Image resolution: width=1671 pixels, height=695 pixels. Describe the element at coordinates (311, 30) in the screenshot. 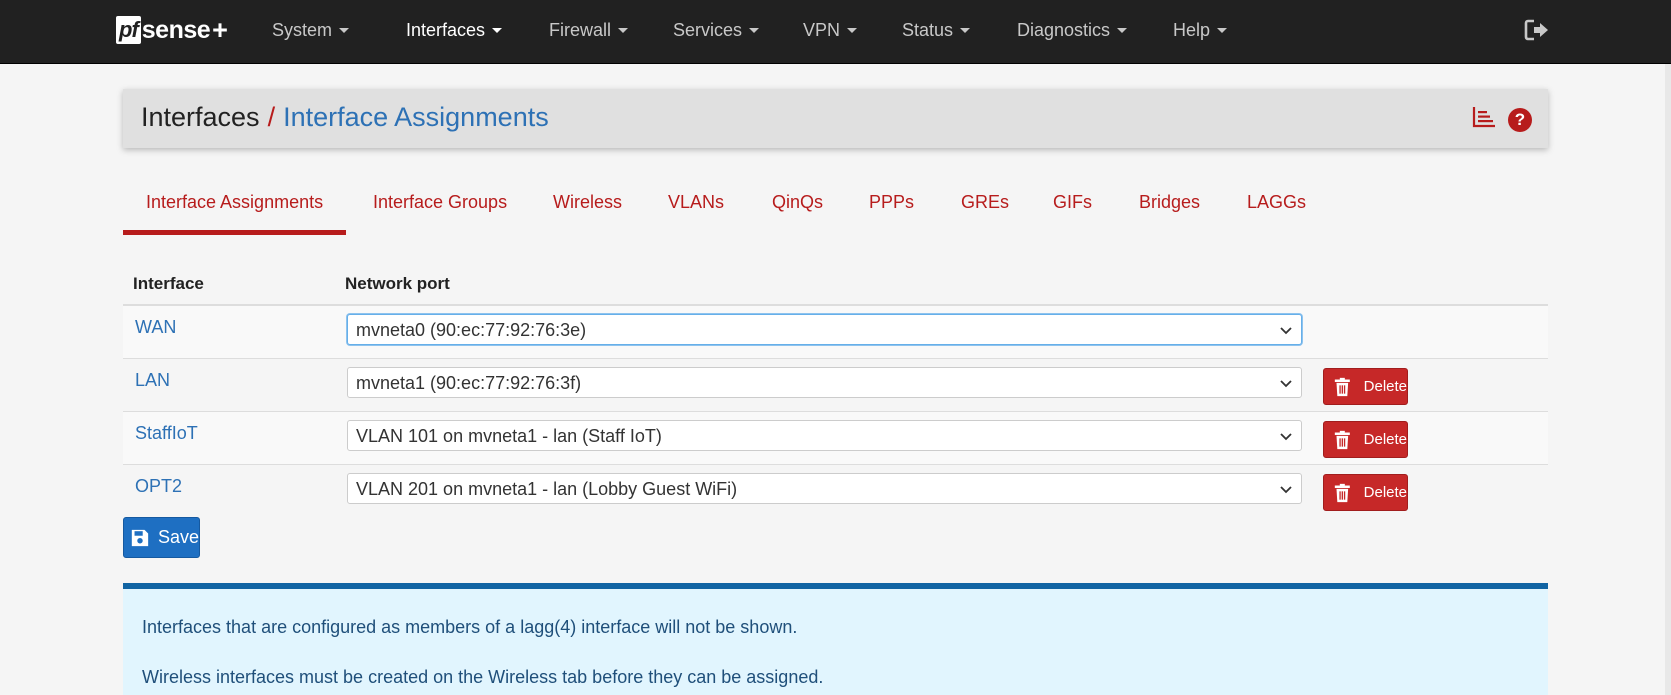

I see `nav-system: System` at that location.